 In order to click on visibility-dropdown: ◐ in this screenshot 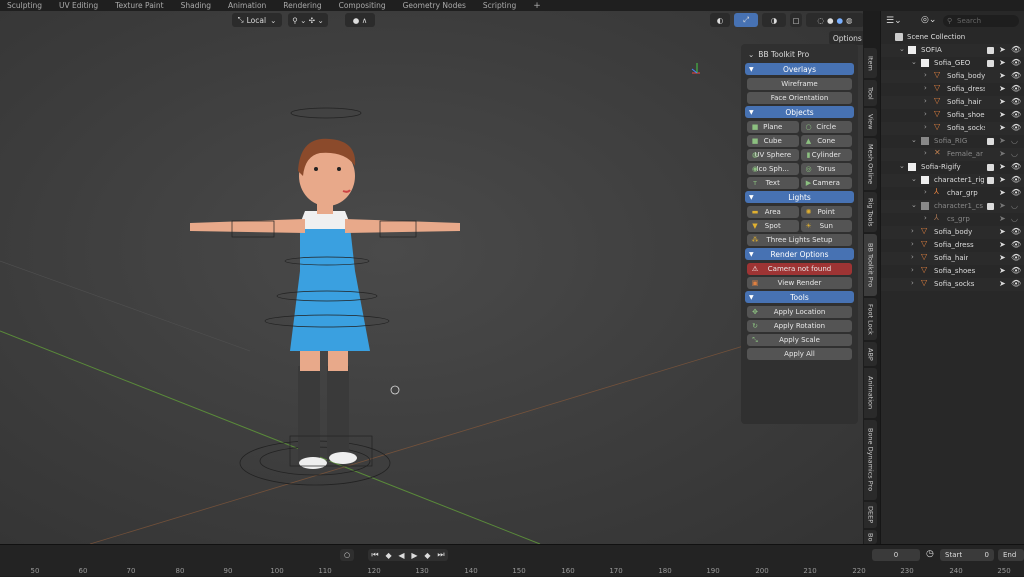, I will do `click(720, 20)`.